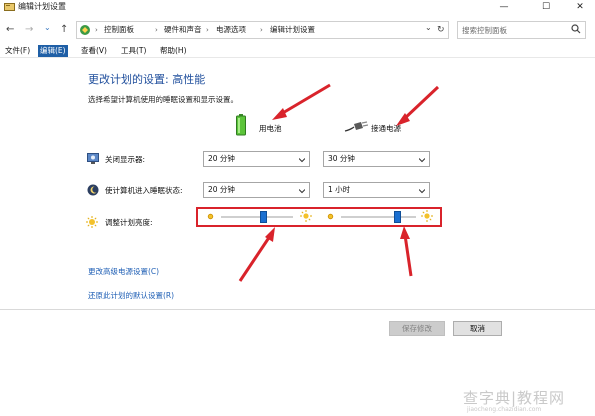 Image resolution: width=595 pixels, height=416 pixels. I want to click on watermark-url: jiaocheng.chazidian.com, so click(504, 409).